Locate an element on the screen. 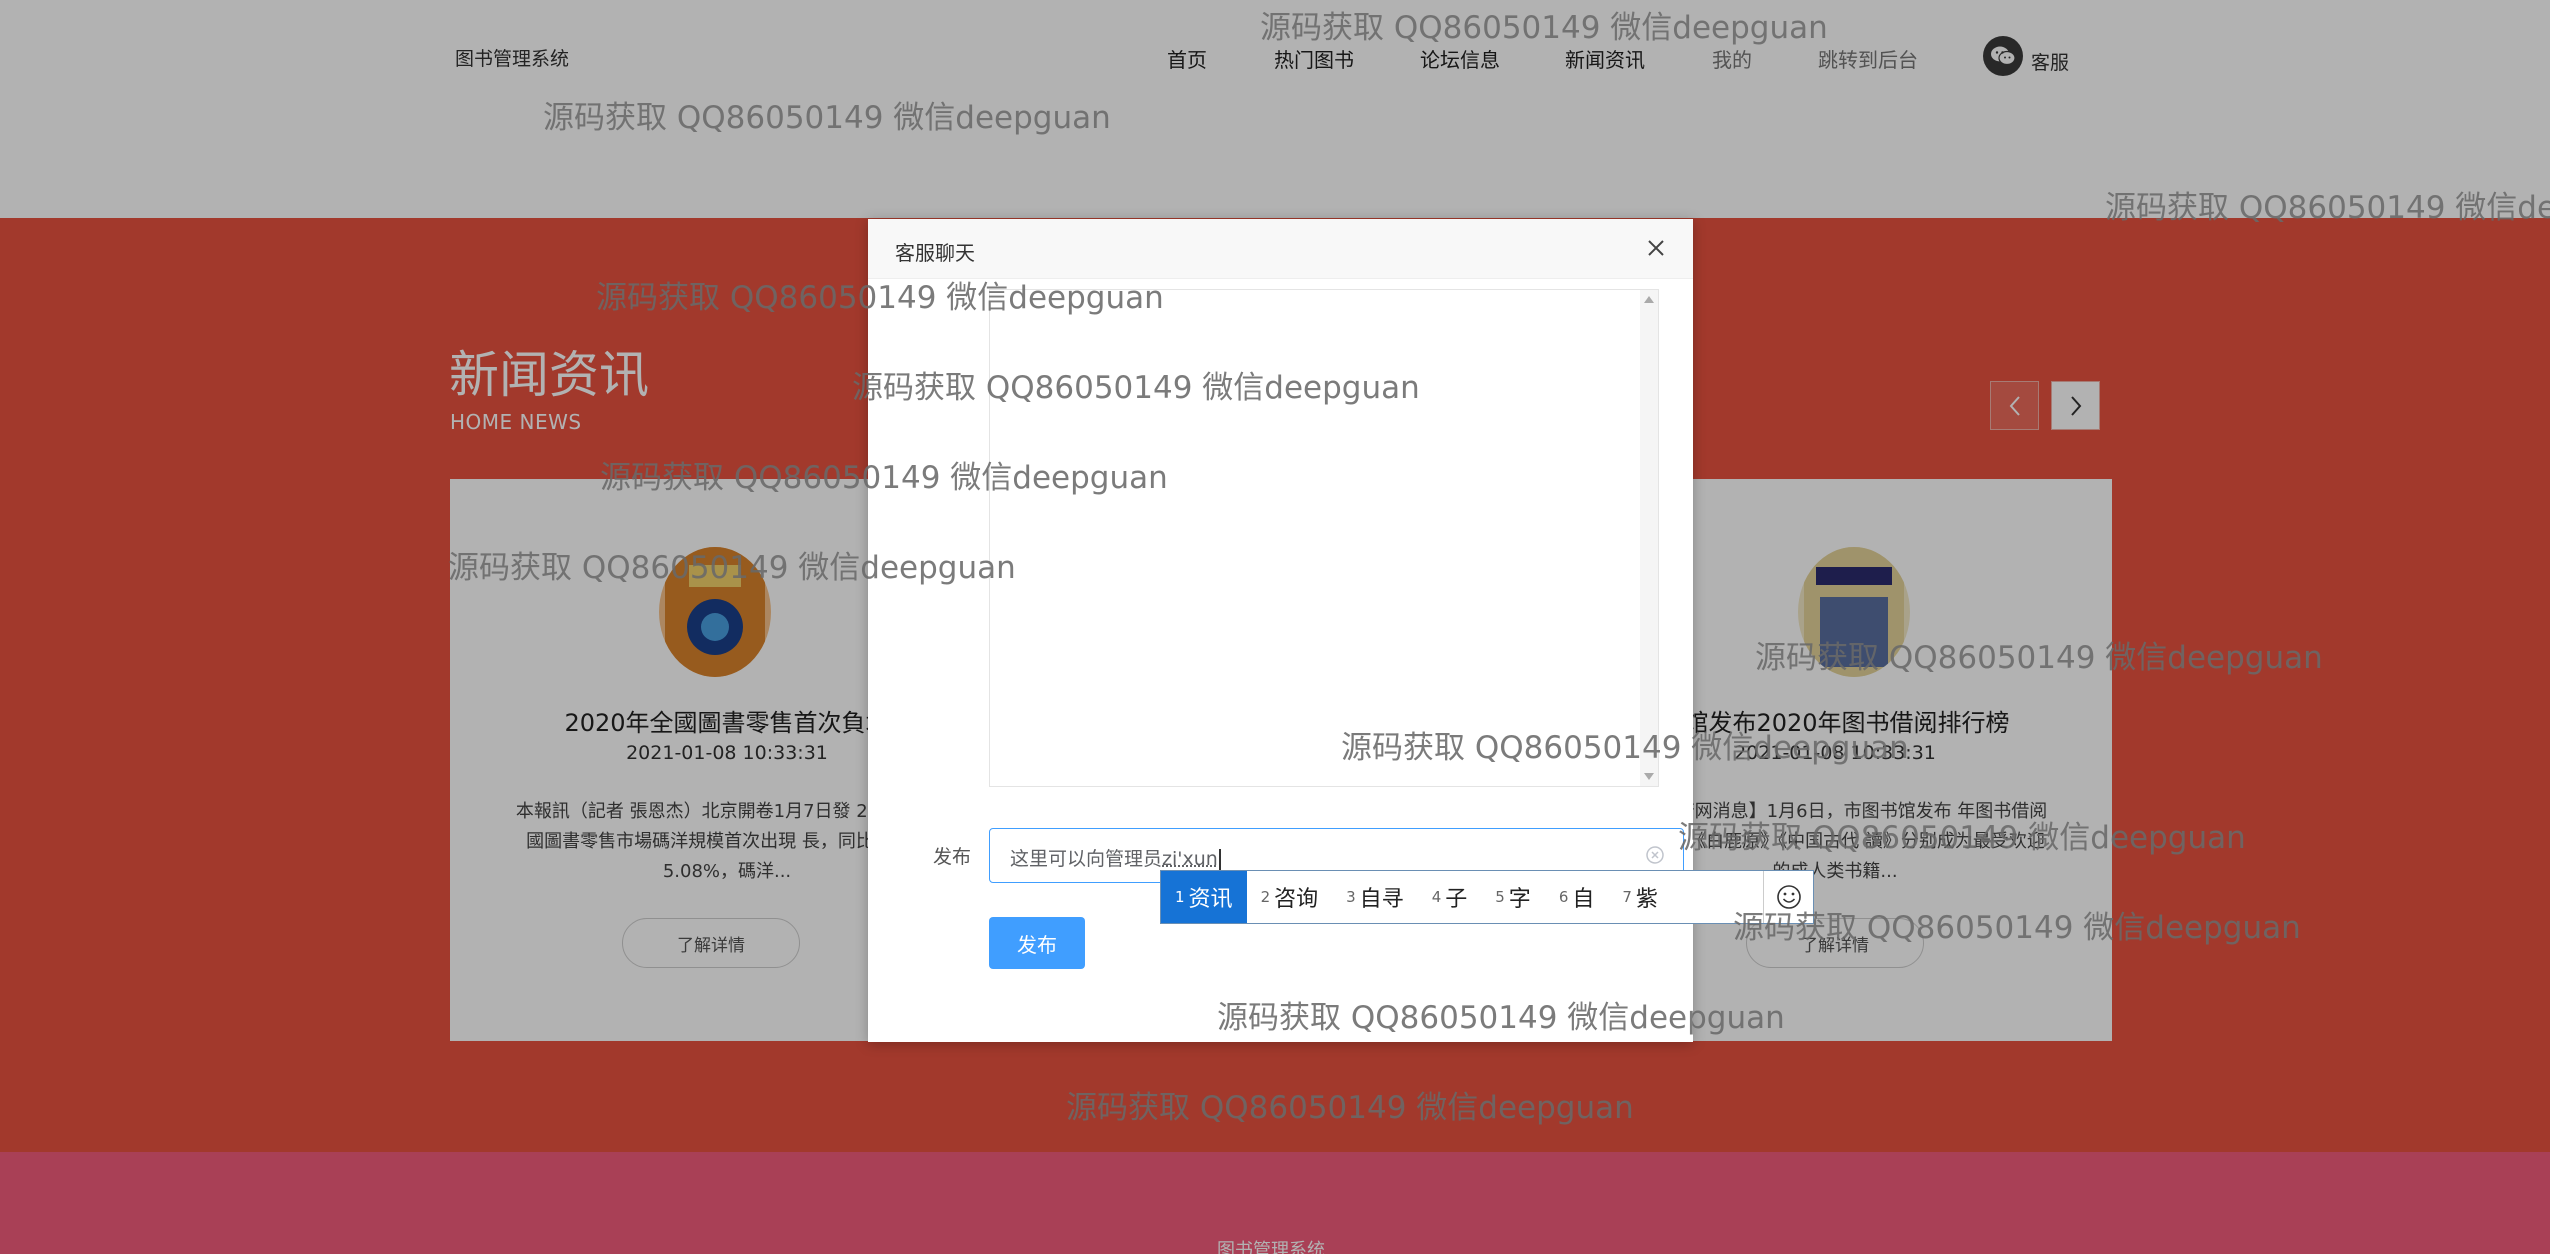  scroll-up-arrow-icon is located at coordinates (1649, 299).